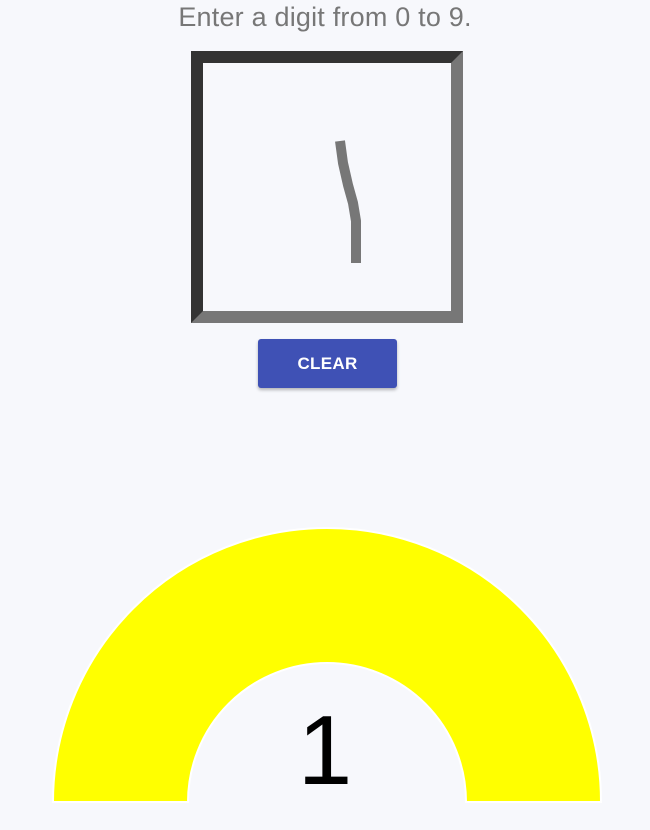  I want to click on clear-button: CLEAR, so click(327, 363).